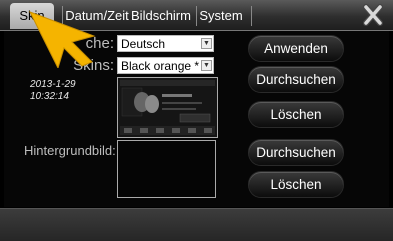 This screenshot has height=241, width=393. I want to click on skin-thumbnail, so click(167, 107).